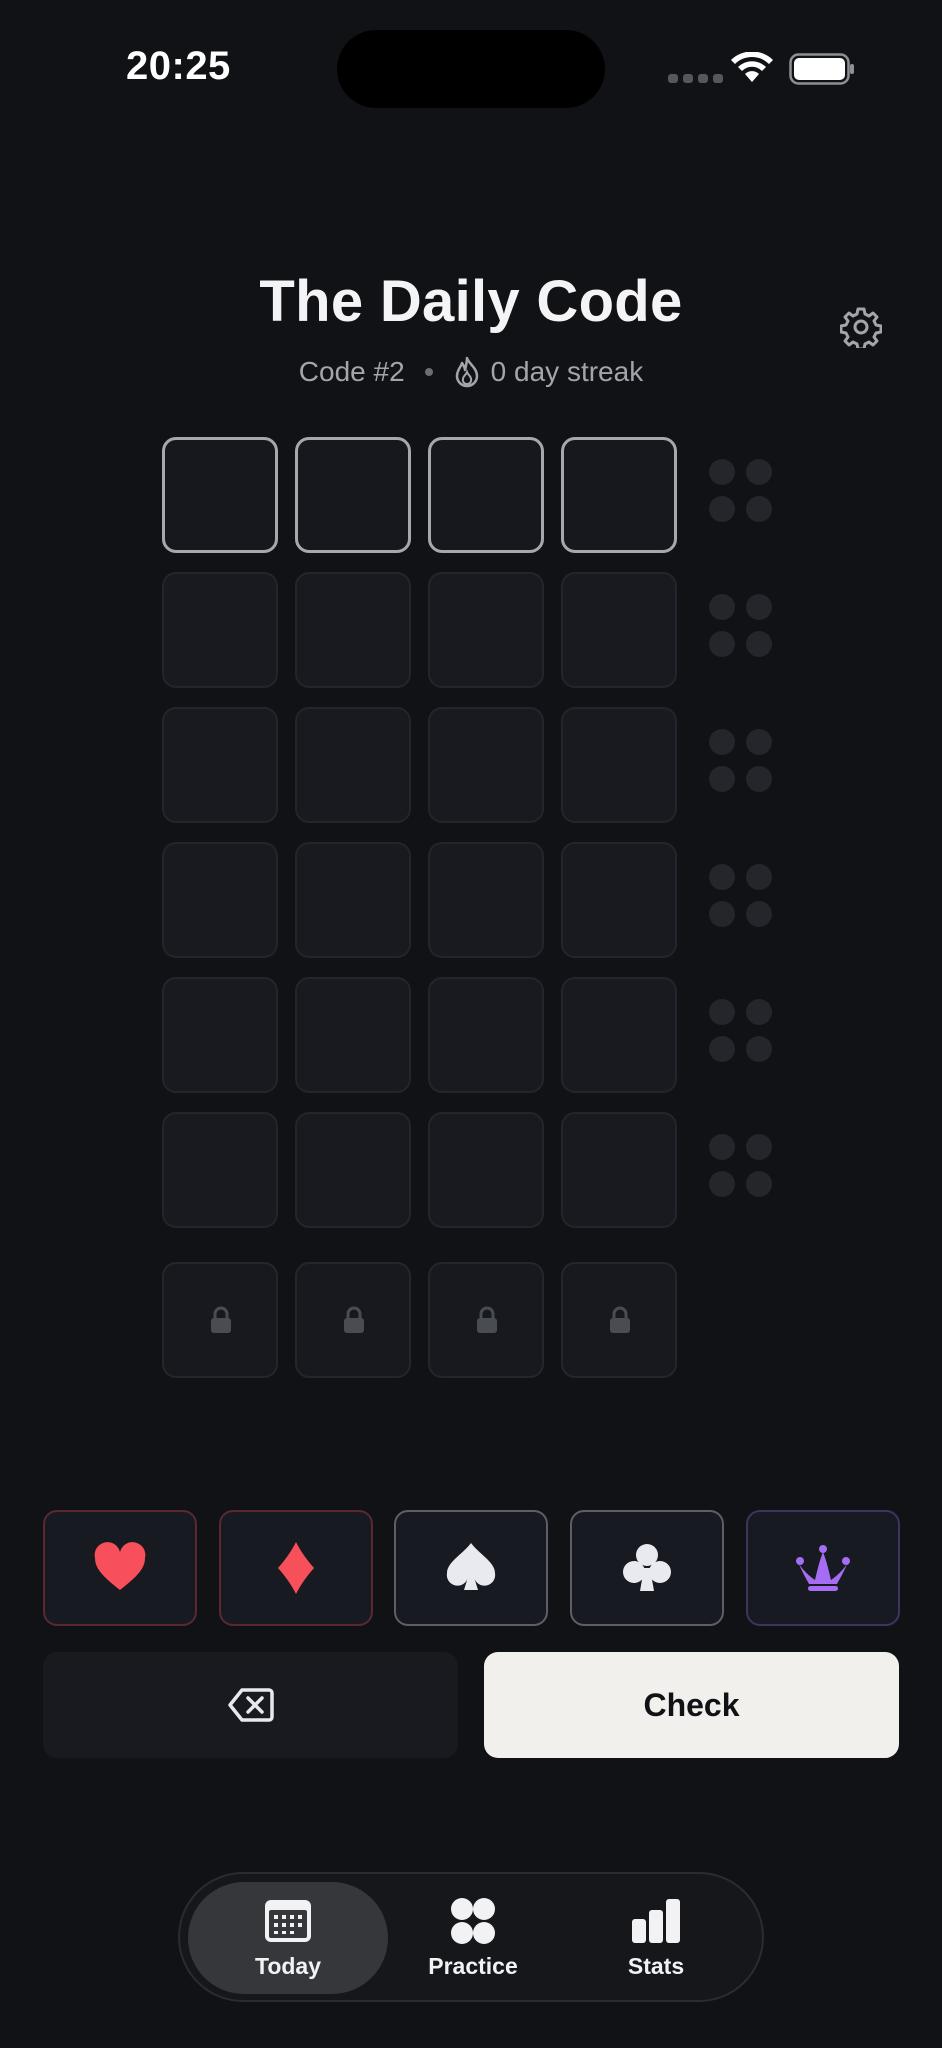 The image size is (942, 2048). I want to click on spade-icon, so click(471, 1566).